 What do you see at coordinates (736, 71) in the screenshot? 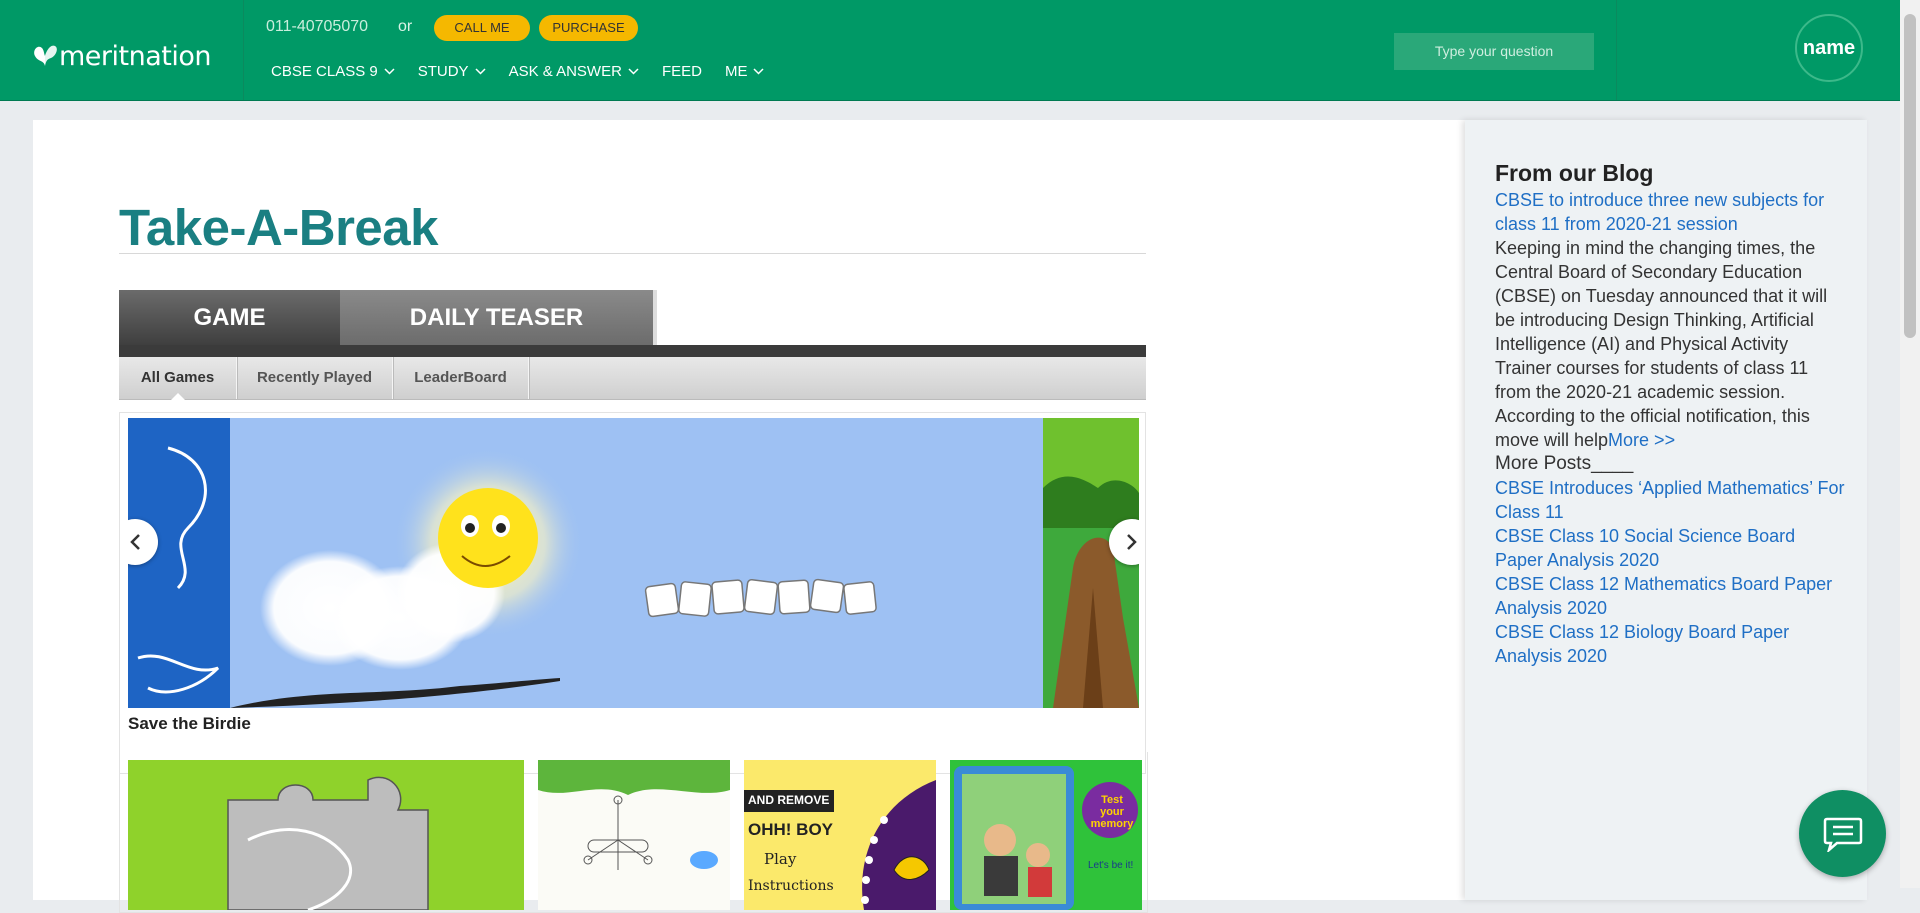
I see `nav-item-label: ME` at bounding box center [736, 71].